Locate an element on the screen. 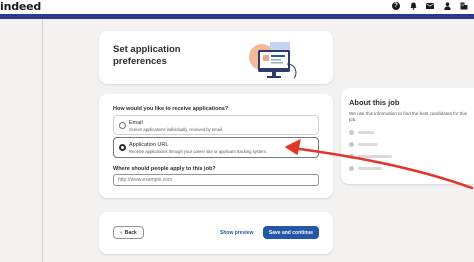 Image resolution: width=474 pixels, height=262 pixels. company-icon is located at coordinates (464, 6).